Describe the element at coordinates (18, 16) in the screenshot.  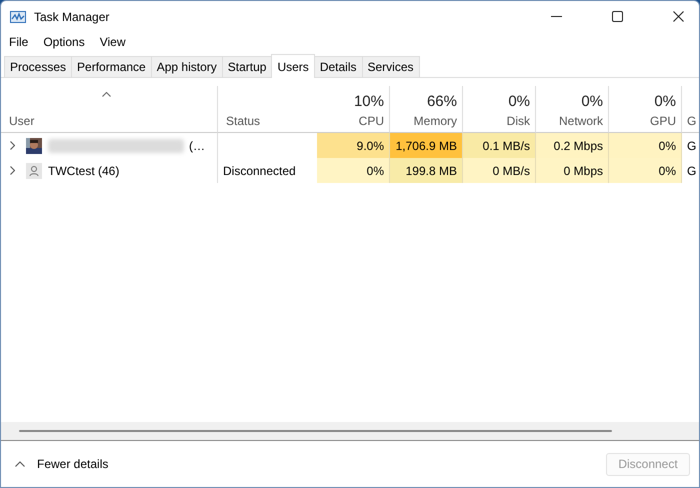
I see `app-icon` at that location.